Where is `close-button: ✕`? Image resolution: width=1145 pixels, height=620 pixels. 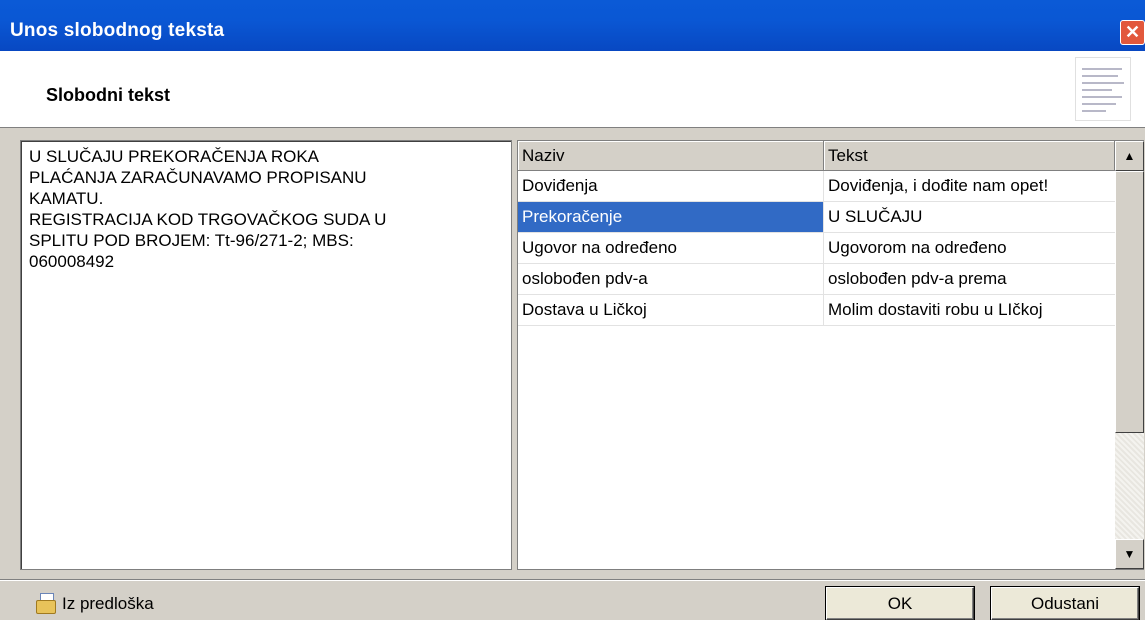 close-button: ✕ is located at coordinates (1132, 32).